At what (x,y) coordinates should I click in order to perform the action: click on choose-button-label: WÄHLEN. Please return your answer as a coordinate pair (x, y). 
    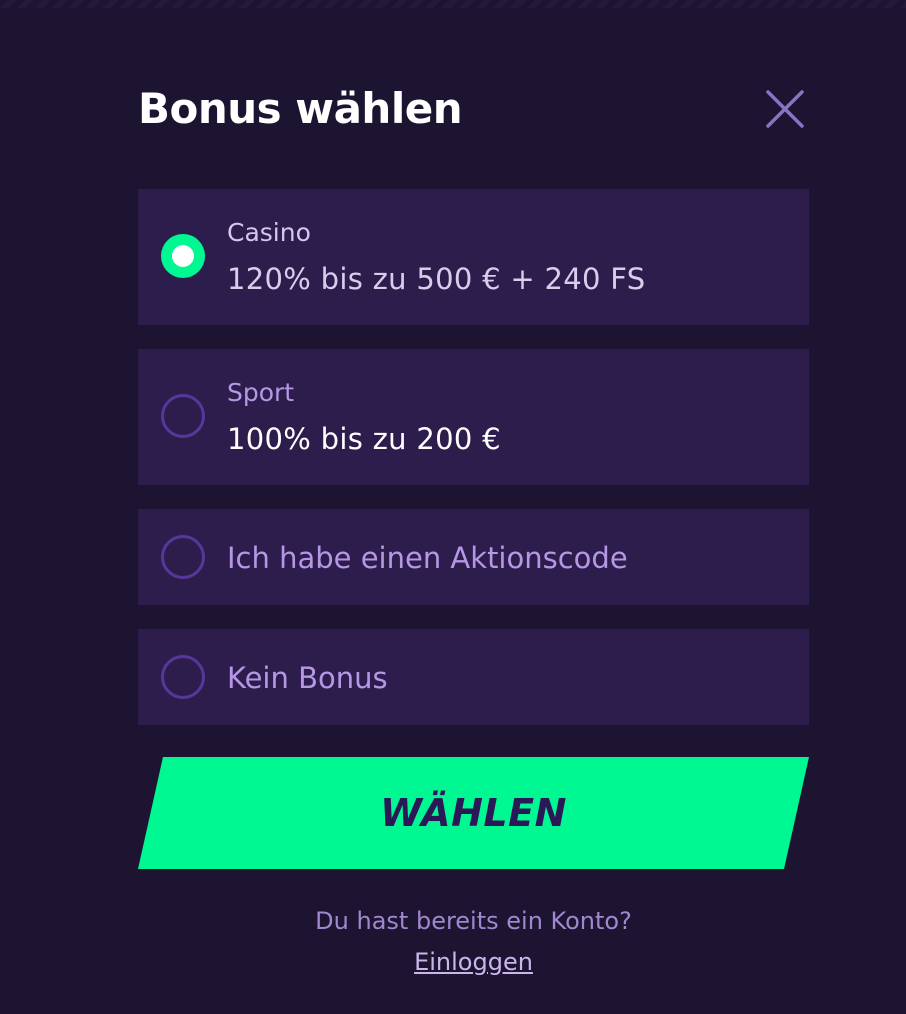
    Looking at the image, I should click on (473, 813).